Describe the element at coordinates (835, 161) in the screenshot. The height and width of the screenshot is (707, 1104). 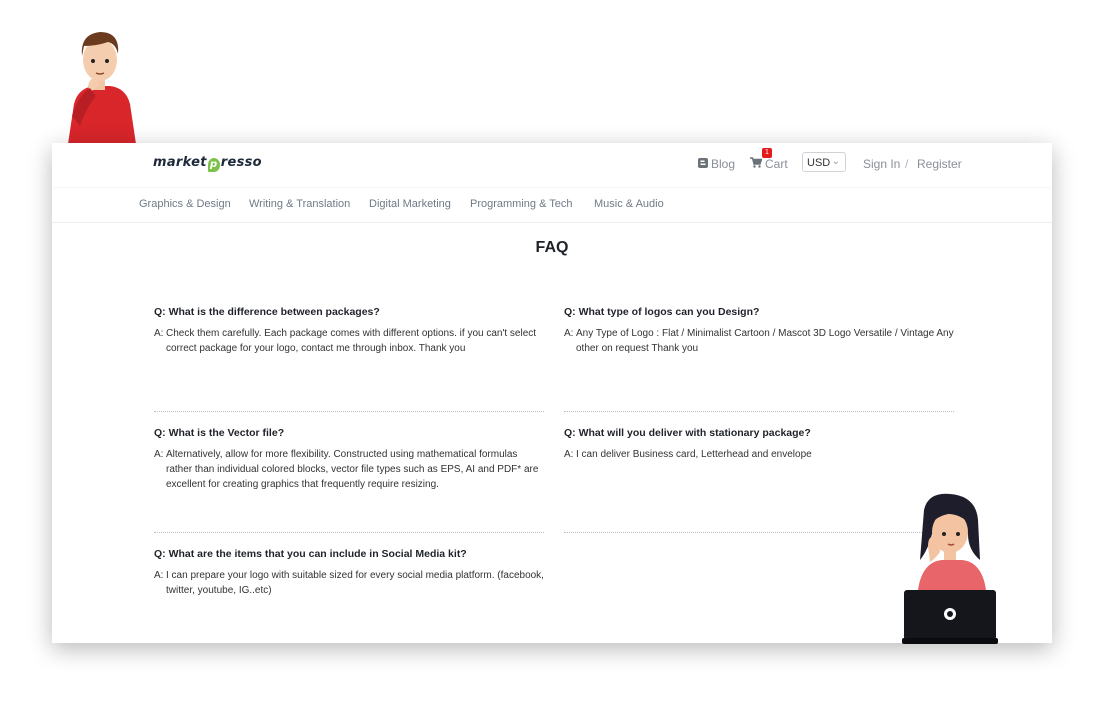
I see `chevron-down-icon: ⌄` at that location.